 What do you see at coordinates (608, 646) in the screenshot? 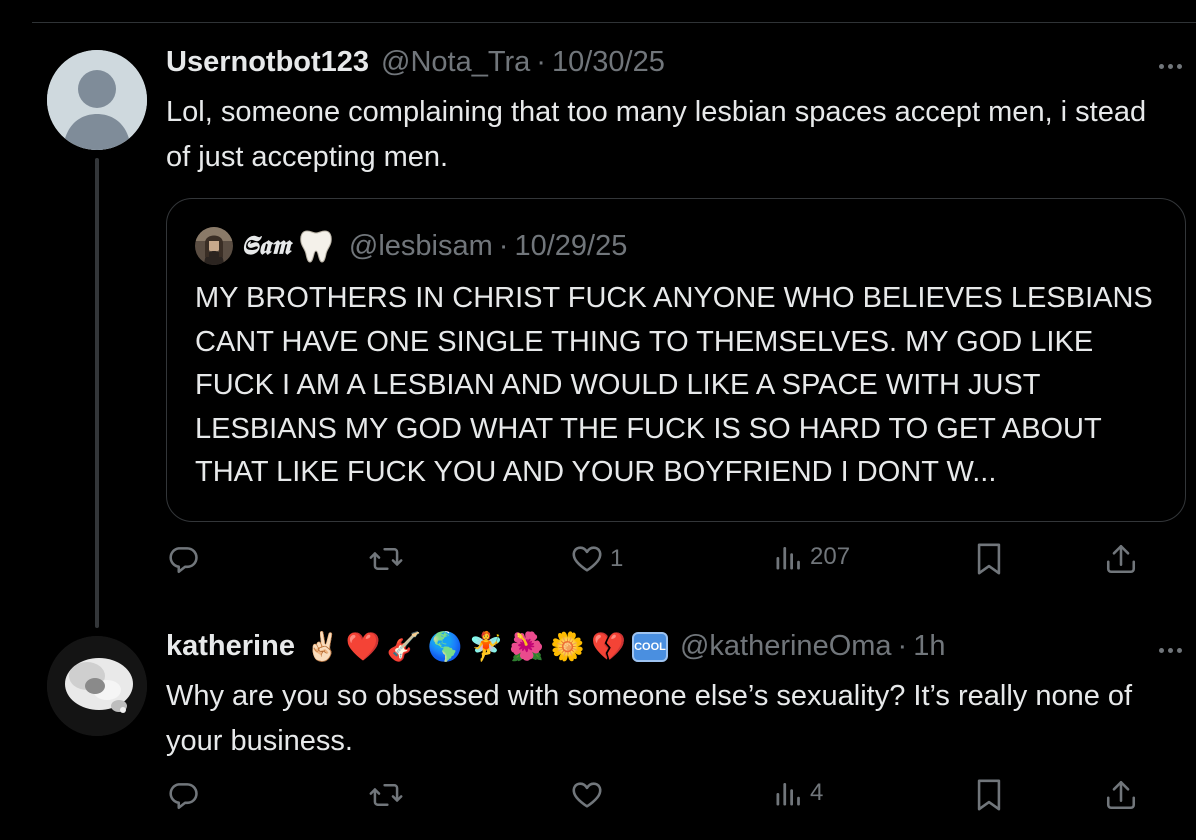
I see `broken-heart-emoji: 💔` at bounding box center [608, 646].